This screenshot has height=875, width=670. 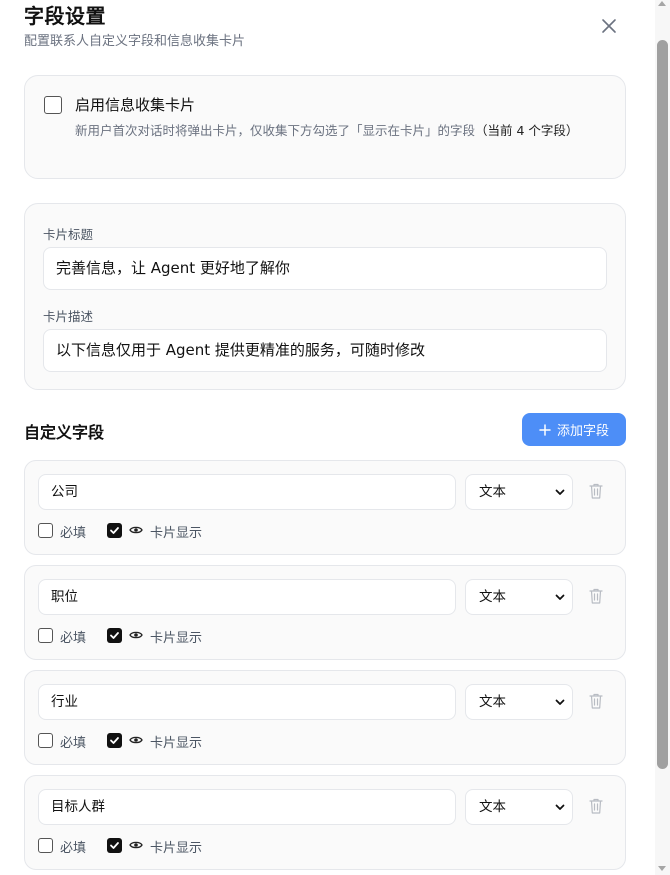 I want to click on enable-desc-text: 新用户首次对话时将弹出卡片，仅收集下方勾选了「显示在卡片」的字段, so click(x=275, y=130).